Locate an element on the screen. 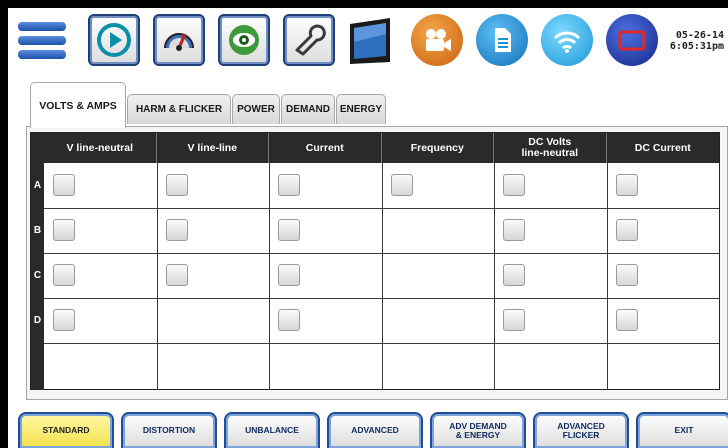 The height and width of the screenshot is (448, 728). column-header-label: Frequency is located at coordinates (437, 147).